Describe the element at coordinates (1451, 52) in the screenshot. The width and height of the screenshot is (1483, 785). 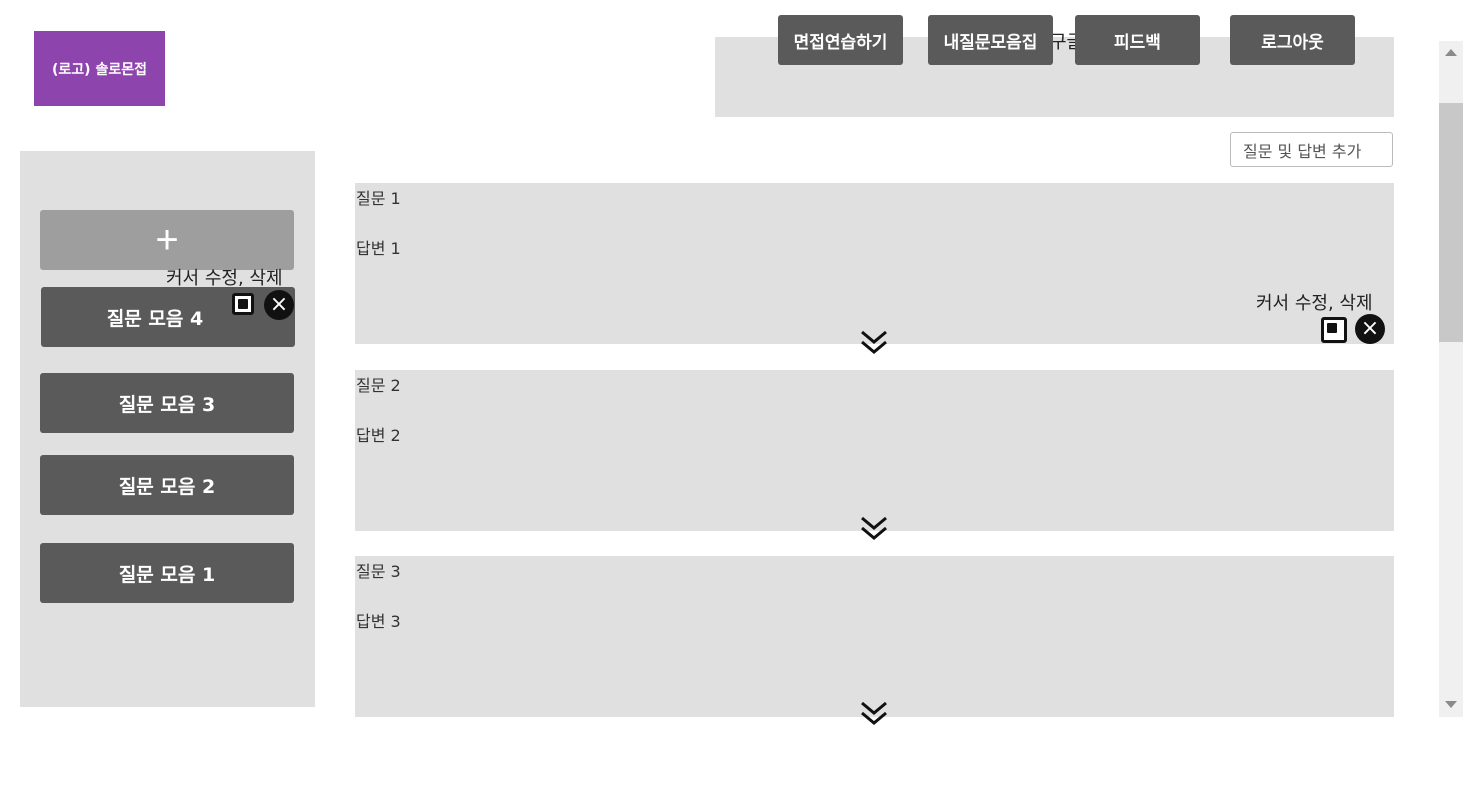
I see `scroll-up-arrow-icon` at that location.